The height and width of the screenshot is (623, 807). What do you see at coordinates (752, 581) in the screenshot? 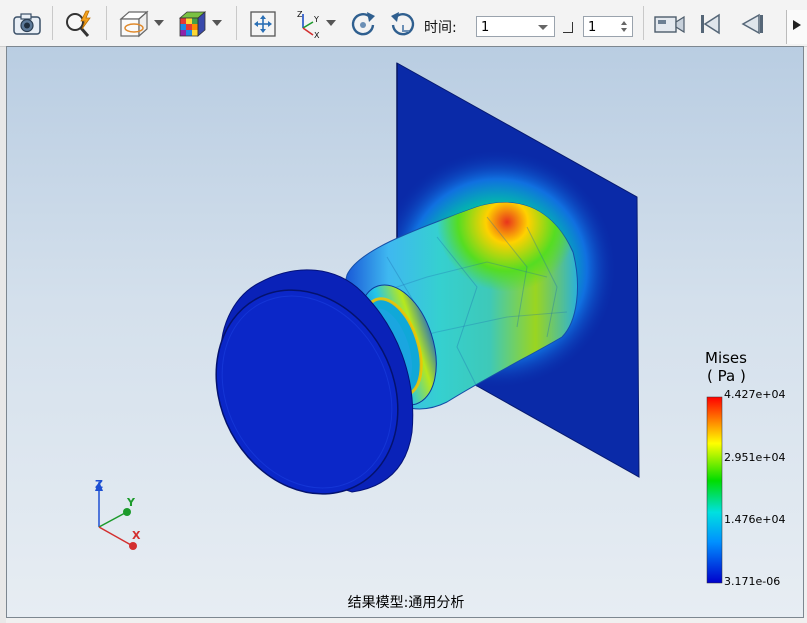
I see `legend-tick-min: 3.171e-06` at bounding box center [752, 581].